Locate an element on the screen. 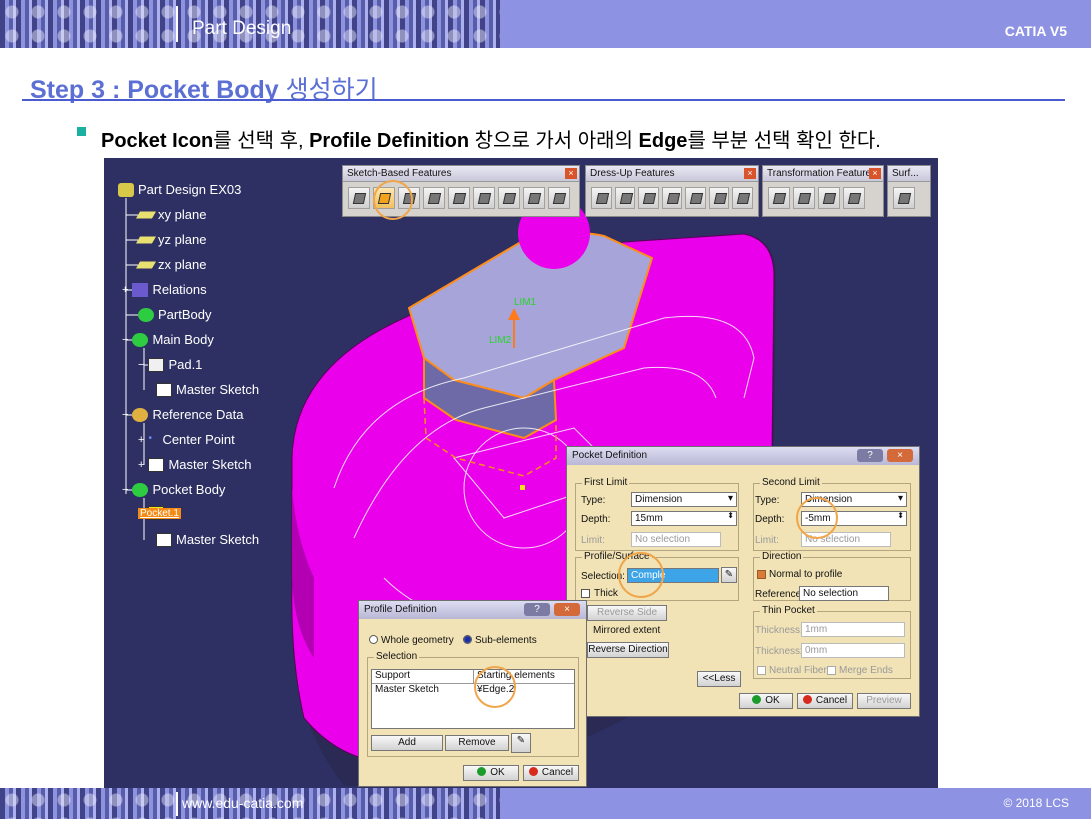 The image size is (1091, 819). stiffener-tool-icon is located at coordinates (534, 198).